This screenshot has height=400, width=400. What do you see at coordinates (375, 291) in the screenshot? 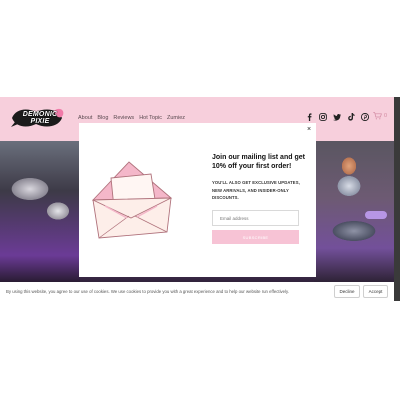
I see `accept-button: Accept` at bounding box center [375, 291].